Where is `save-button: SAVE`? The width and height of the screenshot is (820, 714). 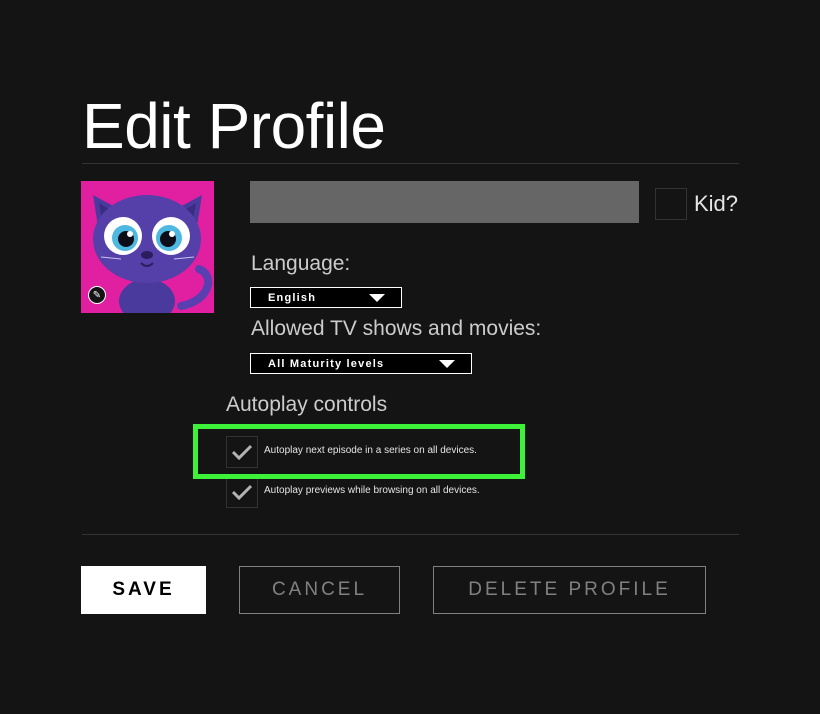 save-button: SAVE is located at coordinates (143, 590).